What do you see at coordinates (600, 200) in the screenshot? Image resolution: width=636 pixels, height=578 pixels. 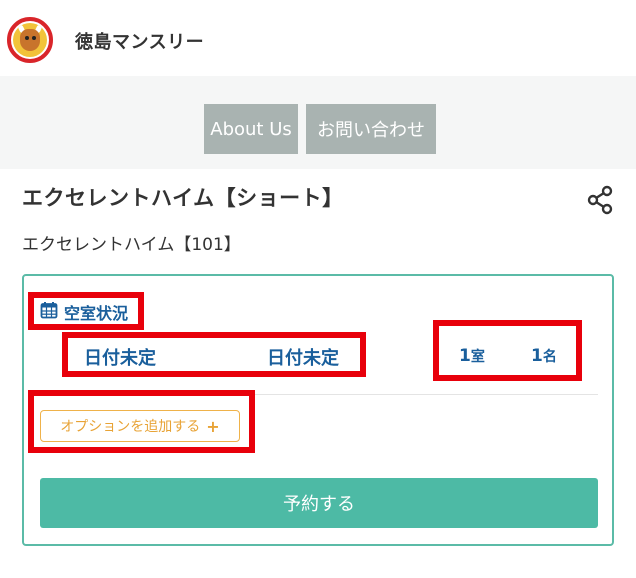 I see `share-icon` at bounding box center [600, 200].